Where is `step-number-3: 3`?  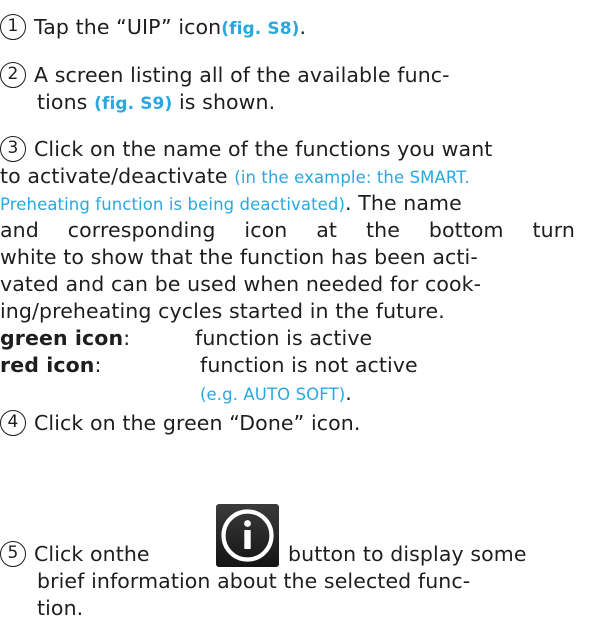 step-number-3: 3 is located at coordinates (13, 149).